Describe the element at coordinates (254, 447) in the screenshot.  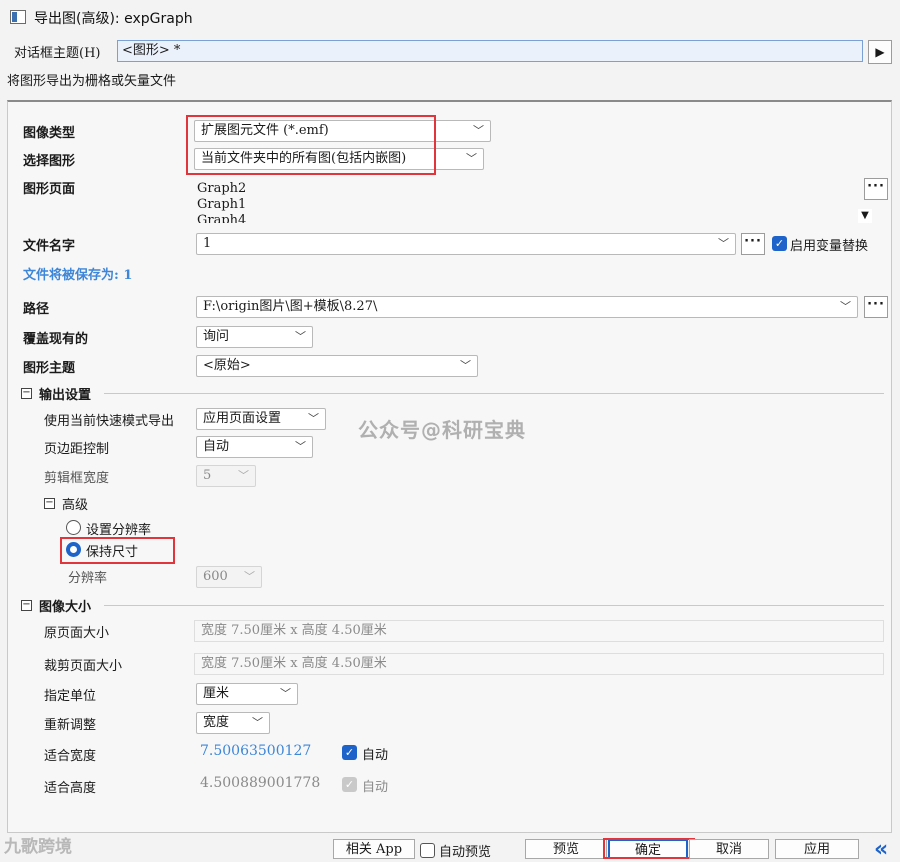
I see `margin-select: 自动 ﹀` at that location.